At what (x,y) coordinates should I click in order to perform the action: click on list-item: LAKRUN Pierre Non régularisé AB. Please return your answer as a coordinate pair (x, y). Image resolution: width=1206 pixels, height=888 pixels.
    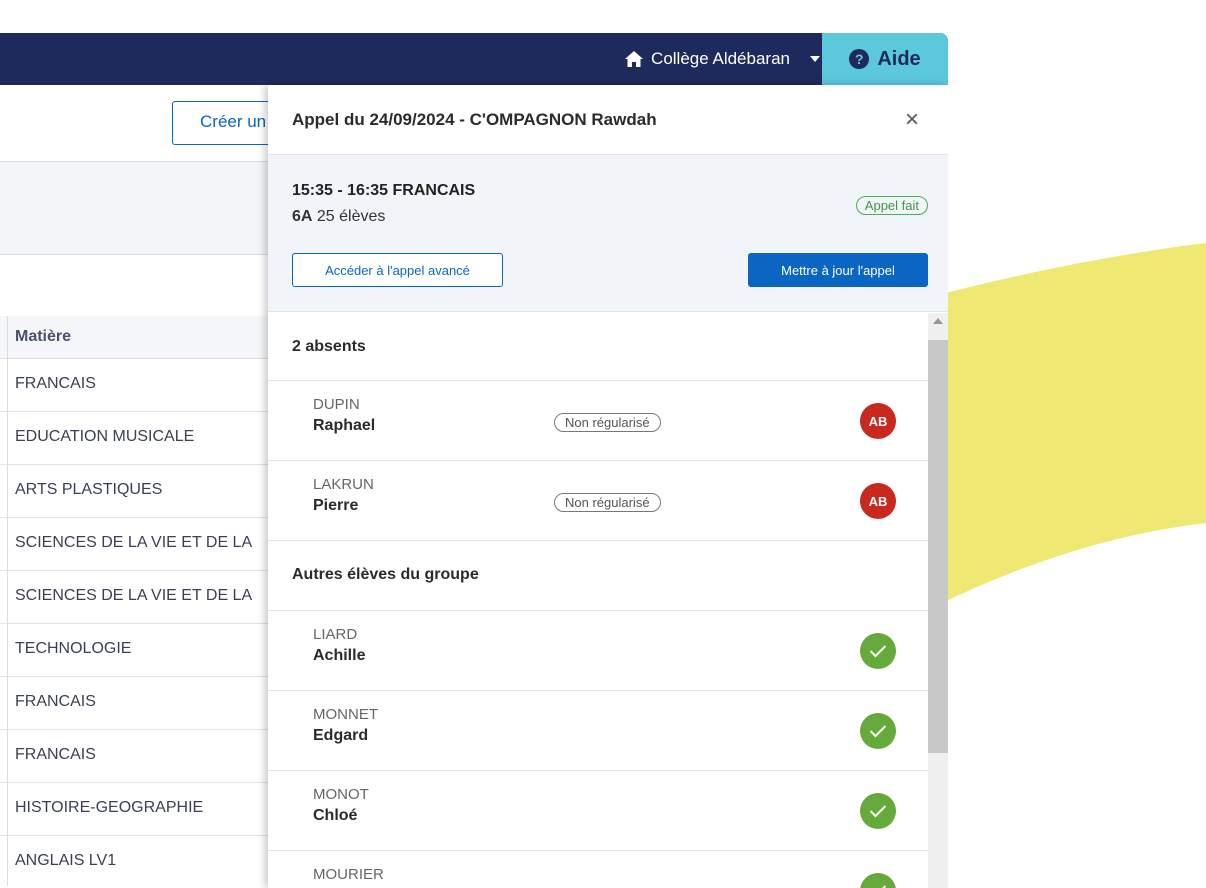
    Looking at the image, I should click on (598, 501).